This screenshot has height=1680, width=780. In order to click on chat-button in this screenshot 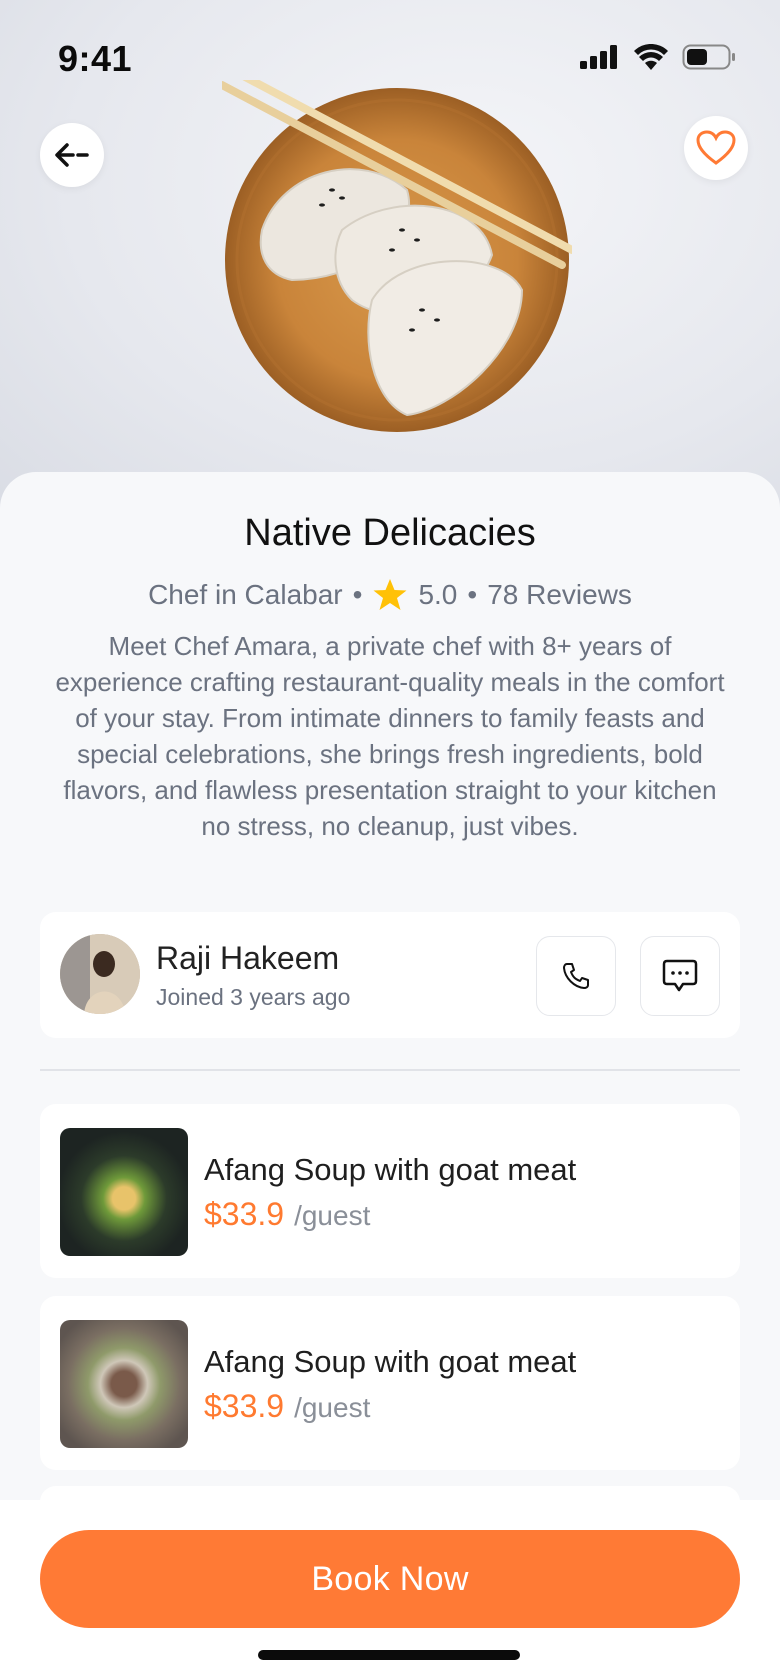, I will do `click(680, 976)`.